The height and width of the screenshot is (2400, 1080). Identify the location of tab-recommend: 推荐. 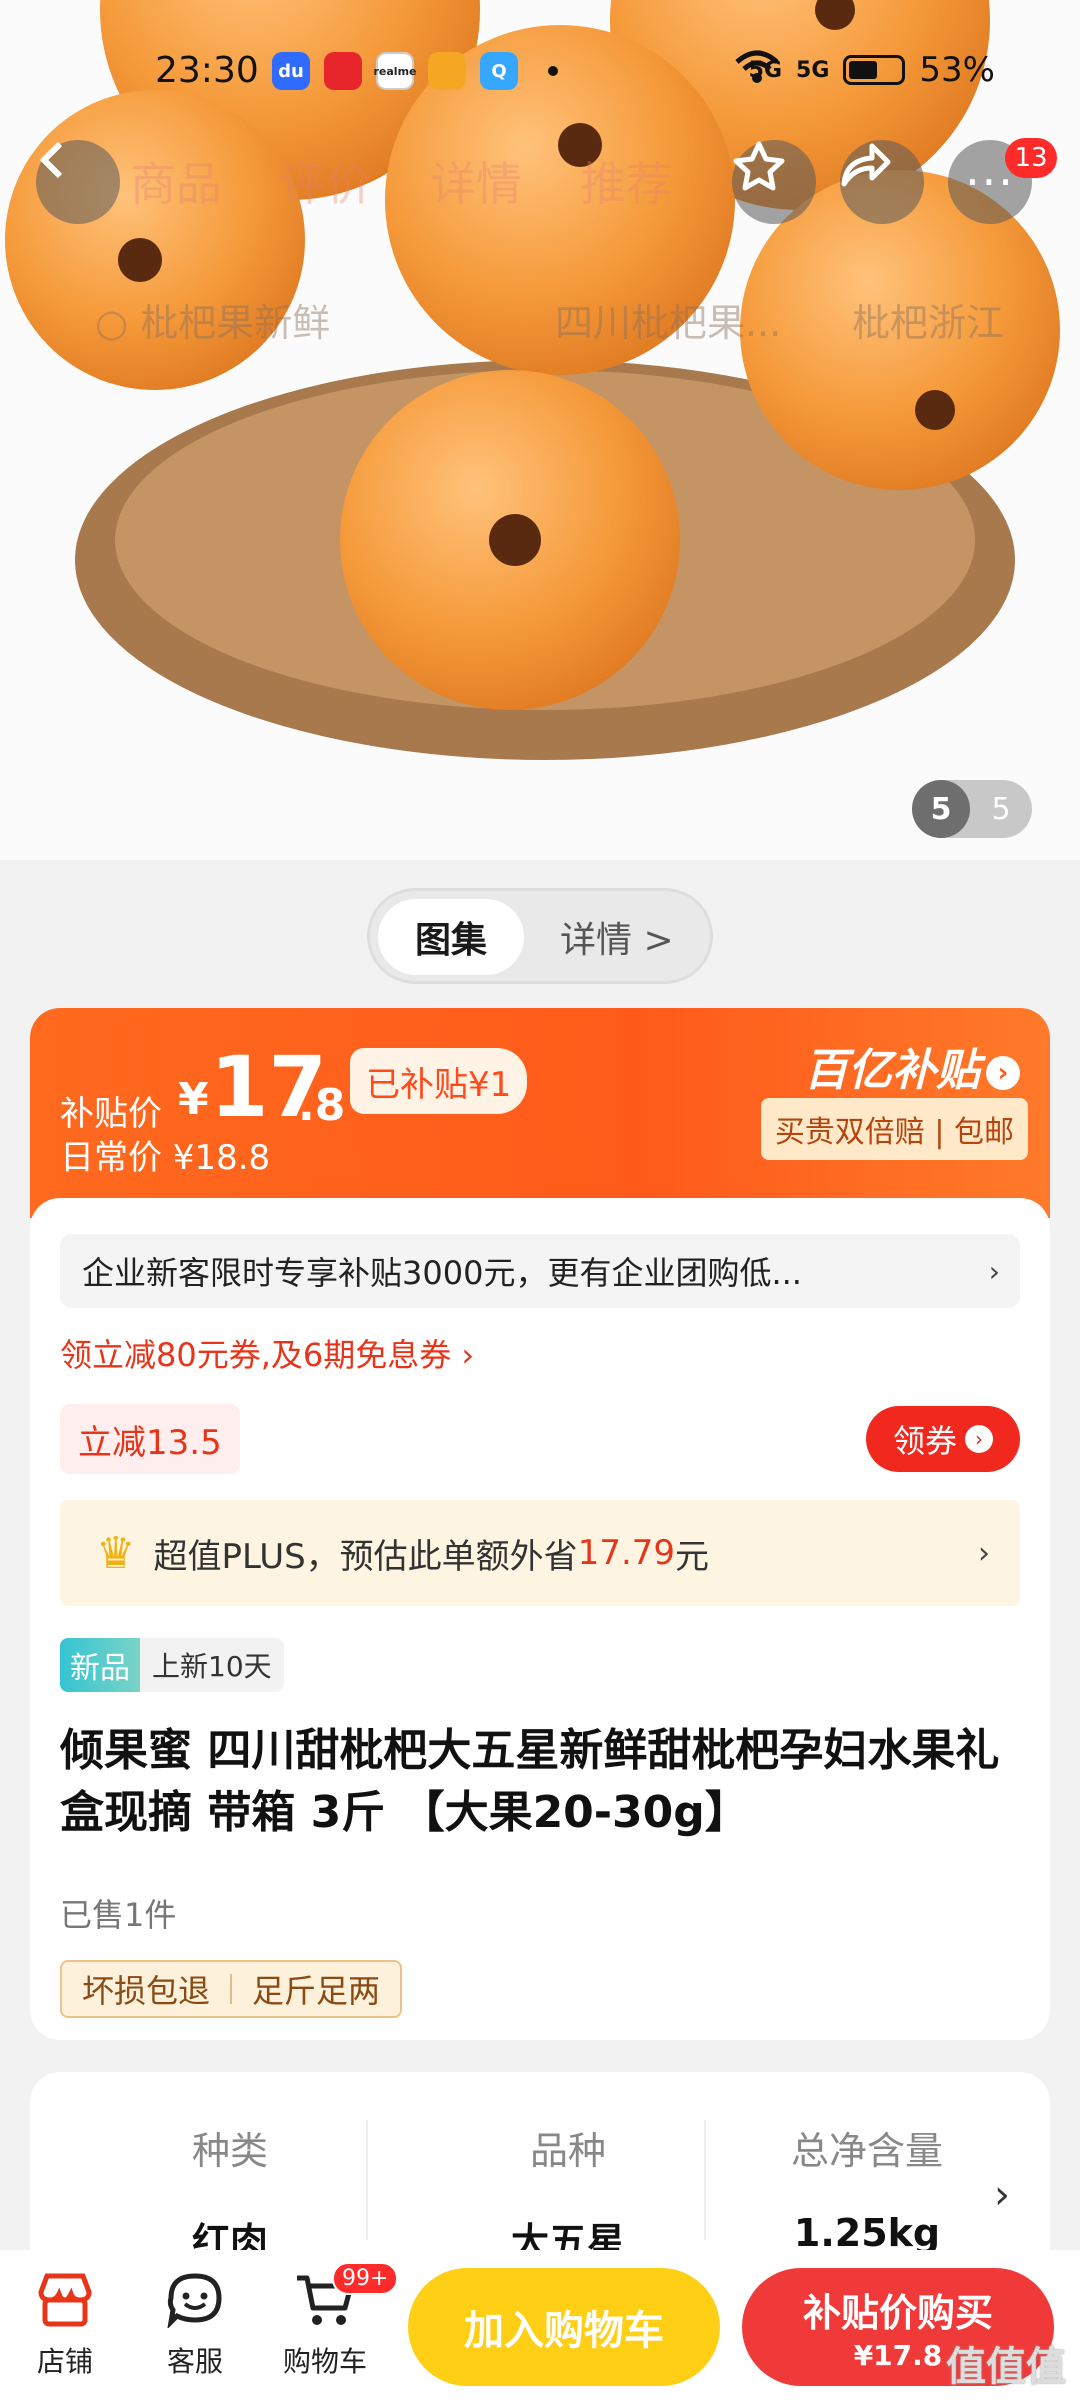
(626, 181).